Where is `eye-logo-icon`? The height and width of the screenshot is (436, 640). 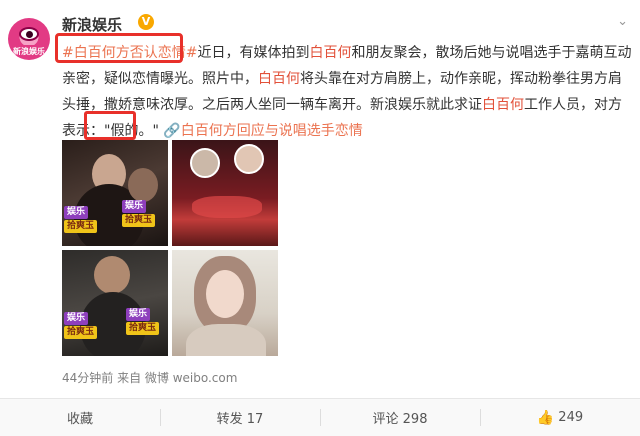 eye-logo-icon is located at coordinates (29, 34).